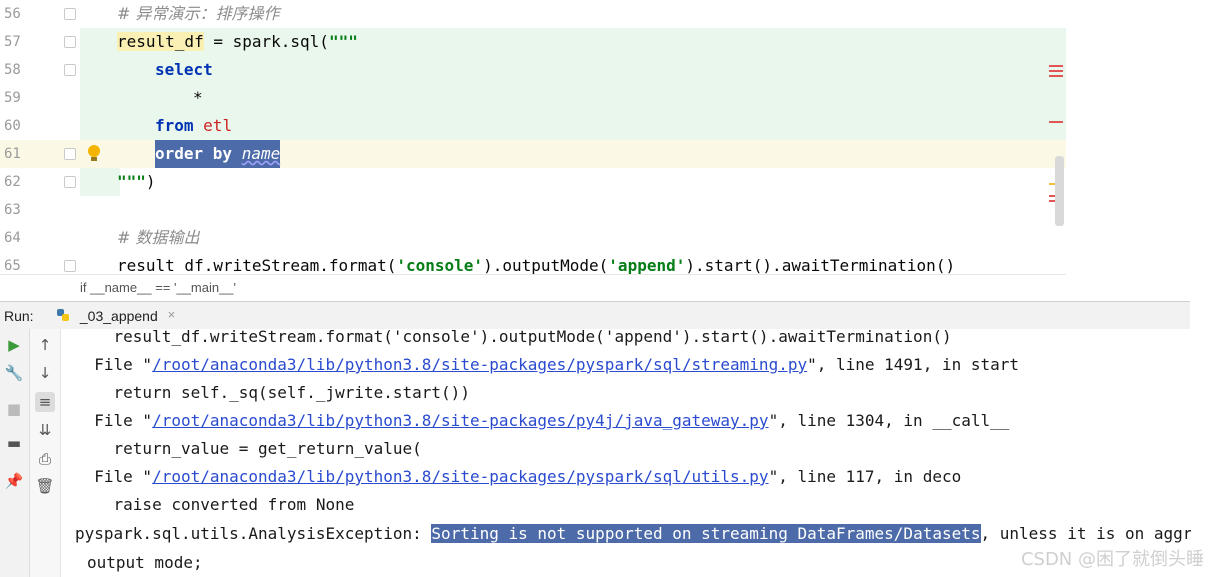 This screenshot has height=577, width=1210. Describe the element at coordinates (14, 345) in the screenshot. I see `rerun-icon: ▶` at that location.